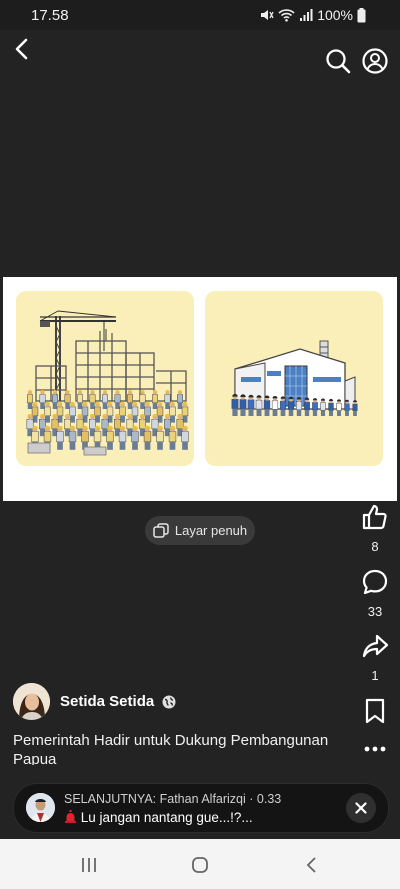 The width and height of the screenshot is (400, 889). I want to click on home-button, so click(200, 865).